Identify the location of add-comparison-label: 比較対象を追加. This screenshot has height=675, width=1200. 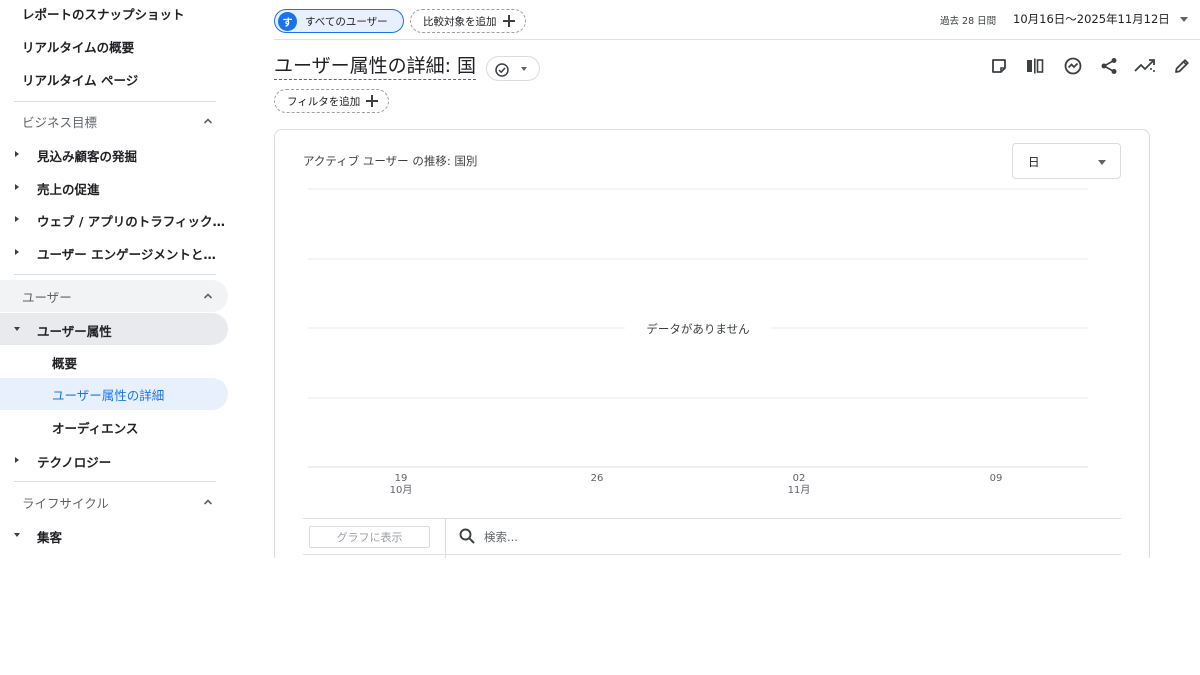
(460, 21).